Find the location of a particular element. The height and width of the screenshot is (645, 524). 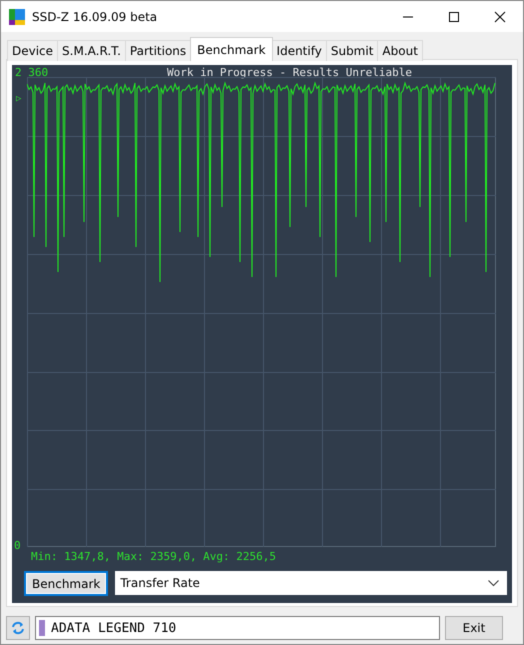

benchmark-button: Benchmark is located at coordinates (66, 583).